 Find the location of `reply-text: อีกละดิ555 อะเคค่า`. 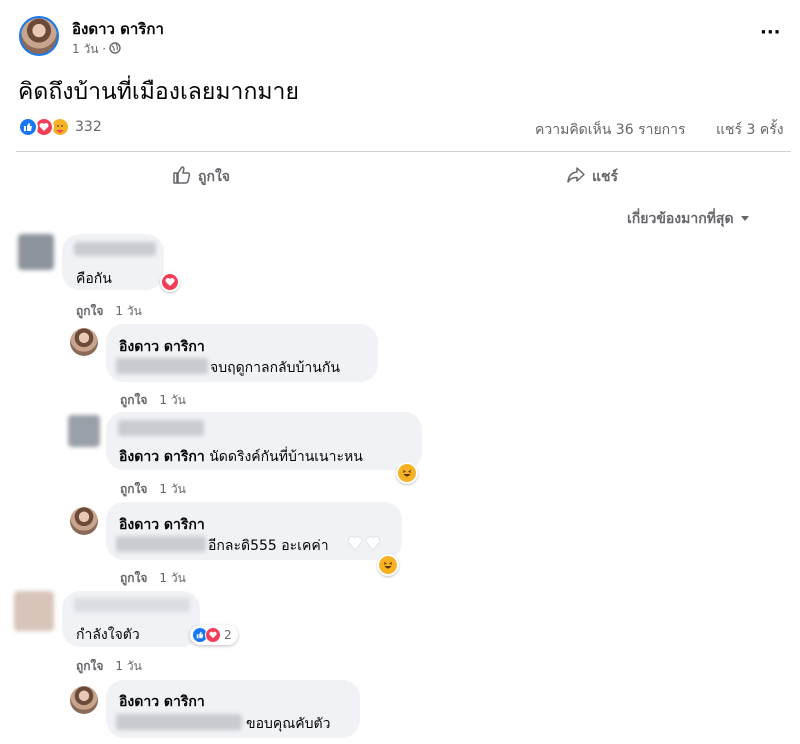

reply-text: อีกละดิ555 อะเคค่า is located at coordinates (268, 546).